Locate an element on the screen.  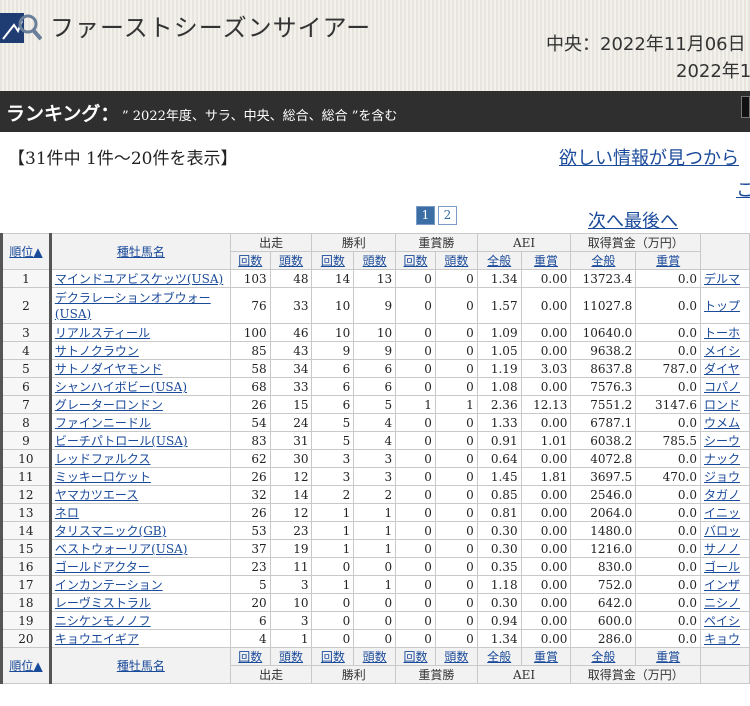
sire-name-link: インカンテーション is located at coordinates (140, 584).